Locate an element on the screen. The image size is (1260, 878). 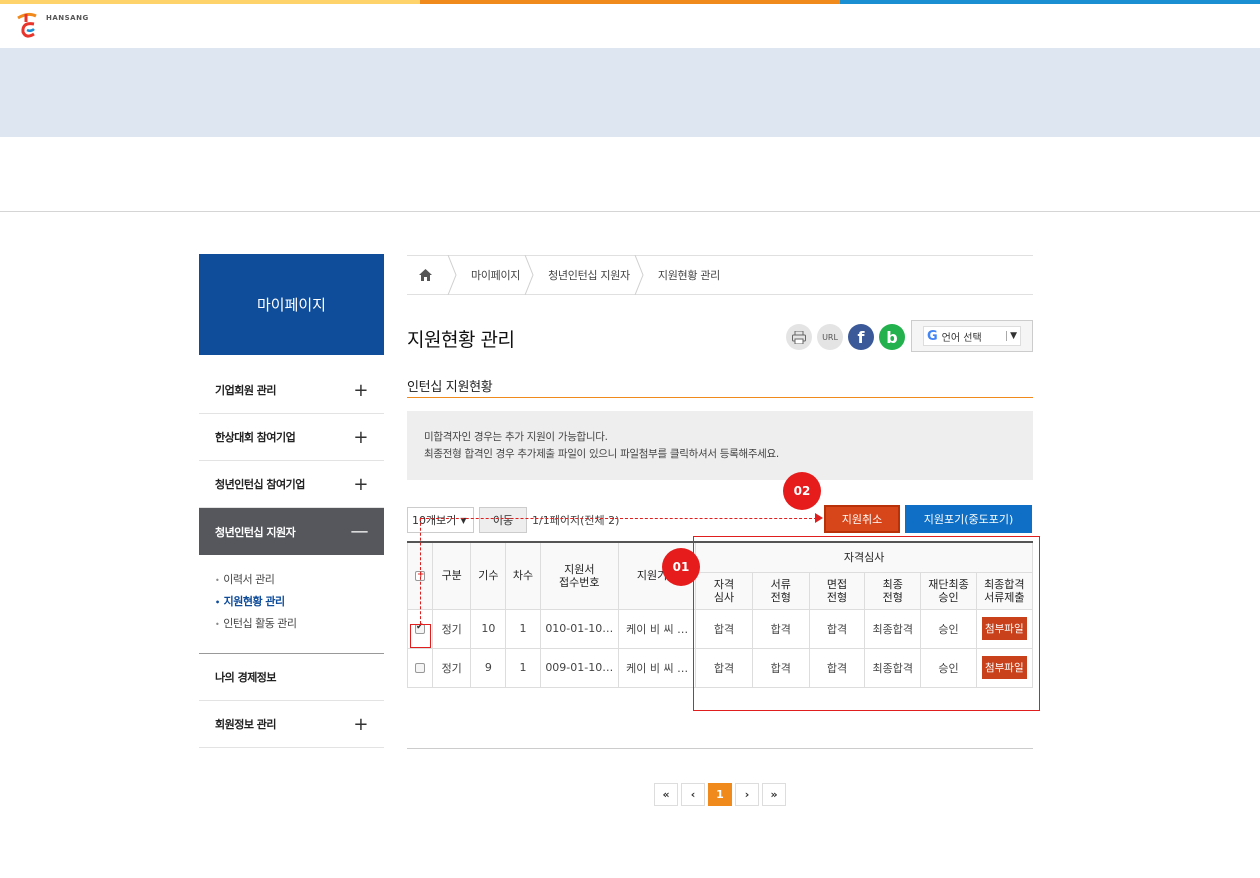
pagination: « ‹ 1 › » is located at coordinates (720, 794).